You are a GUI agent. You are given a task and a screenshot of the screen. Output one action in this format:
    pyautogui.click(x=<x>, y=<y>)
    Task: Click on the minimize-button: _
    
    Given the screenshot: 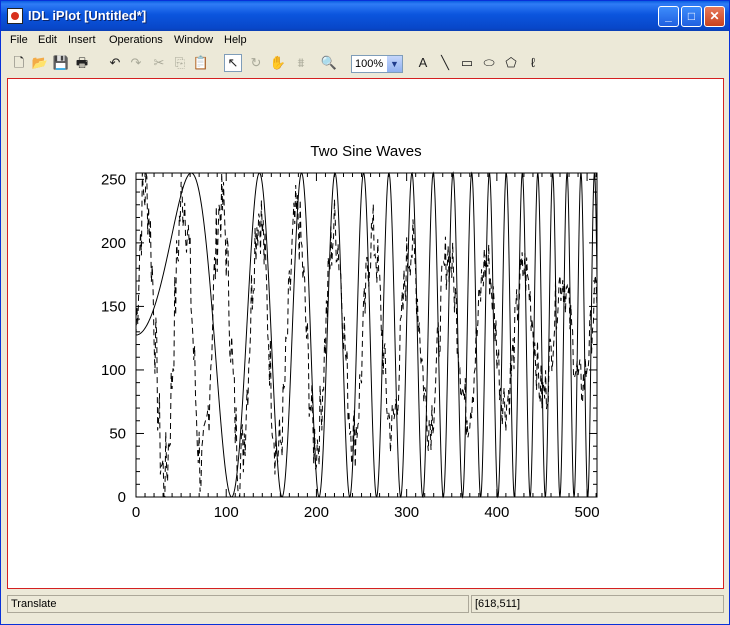 What is the action you would take?
    pyautogui.click(x=668, y=16)
    